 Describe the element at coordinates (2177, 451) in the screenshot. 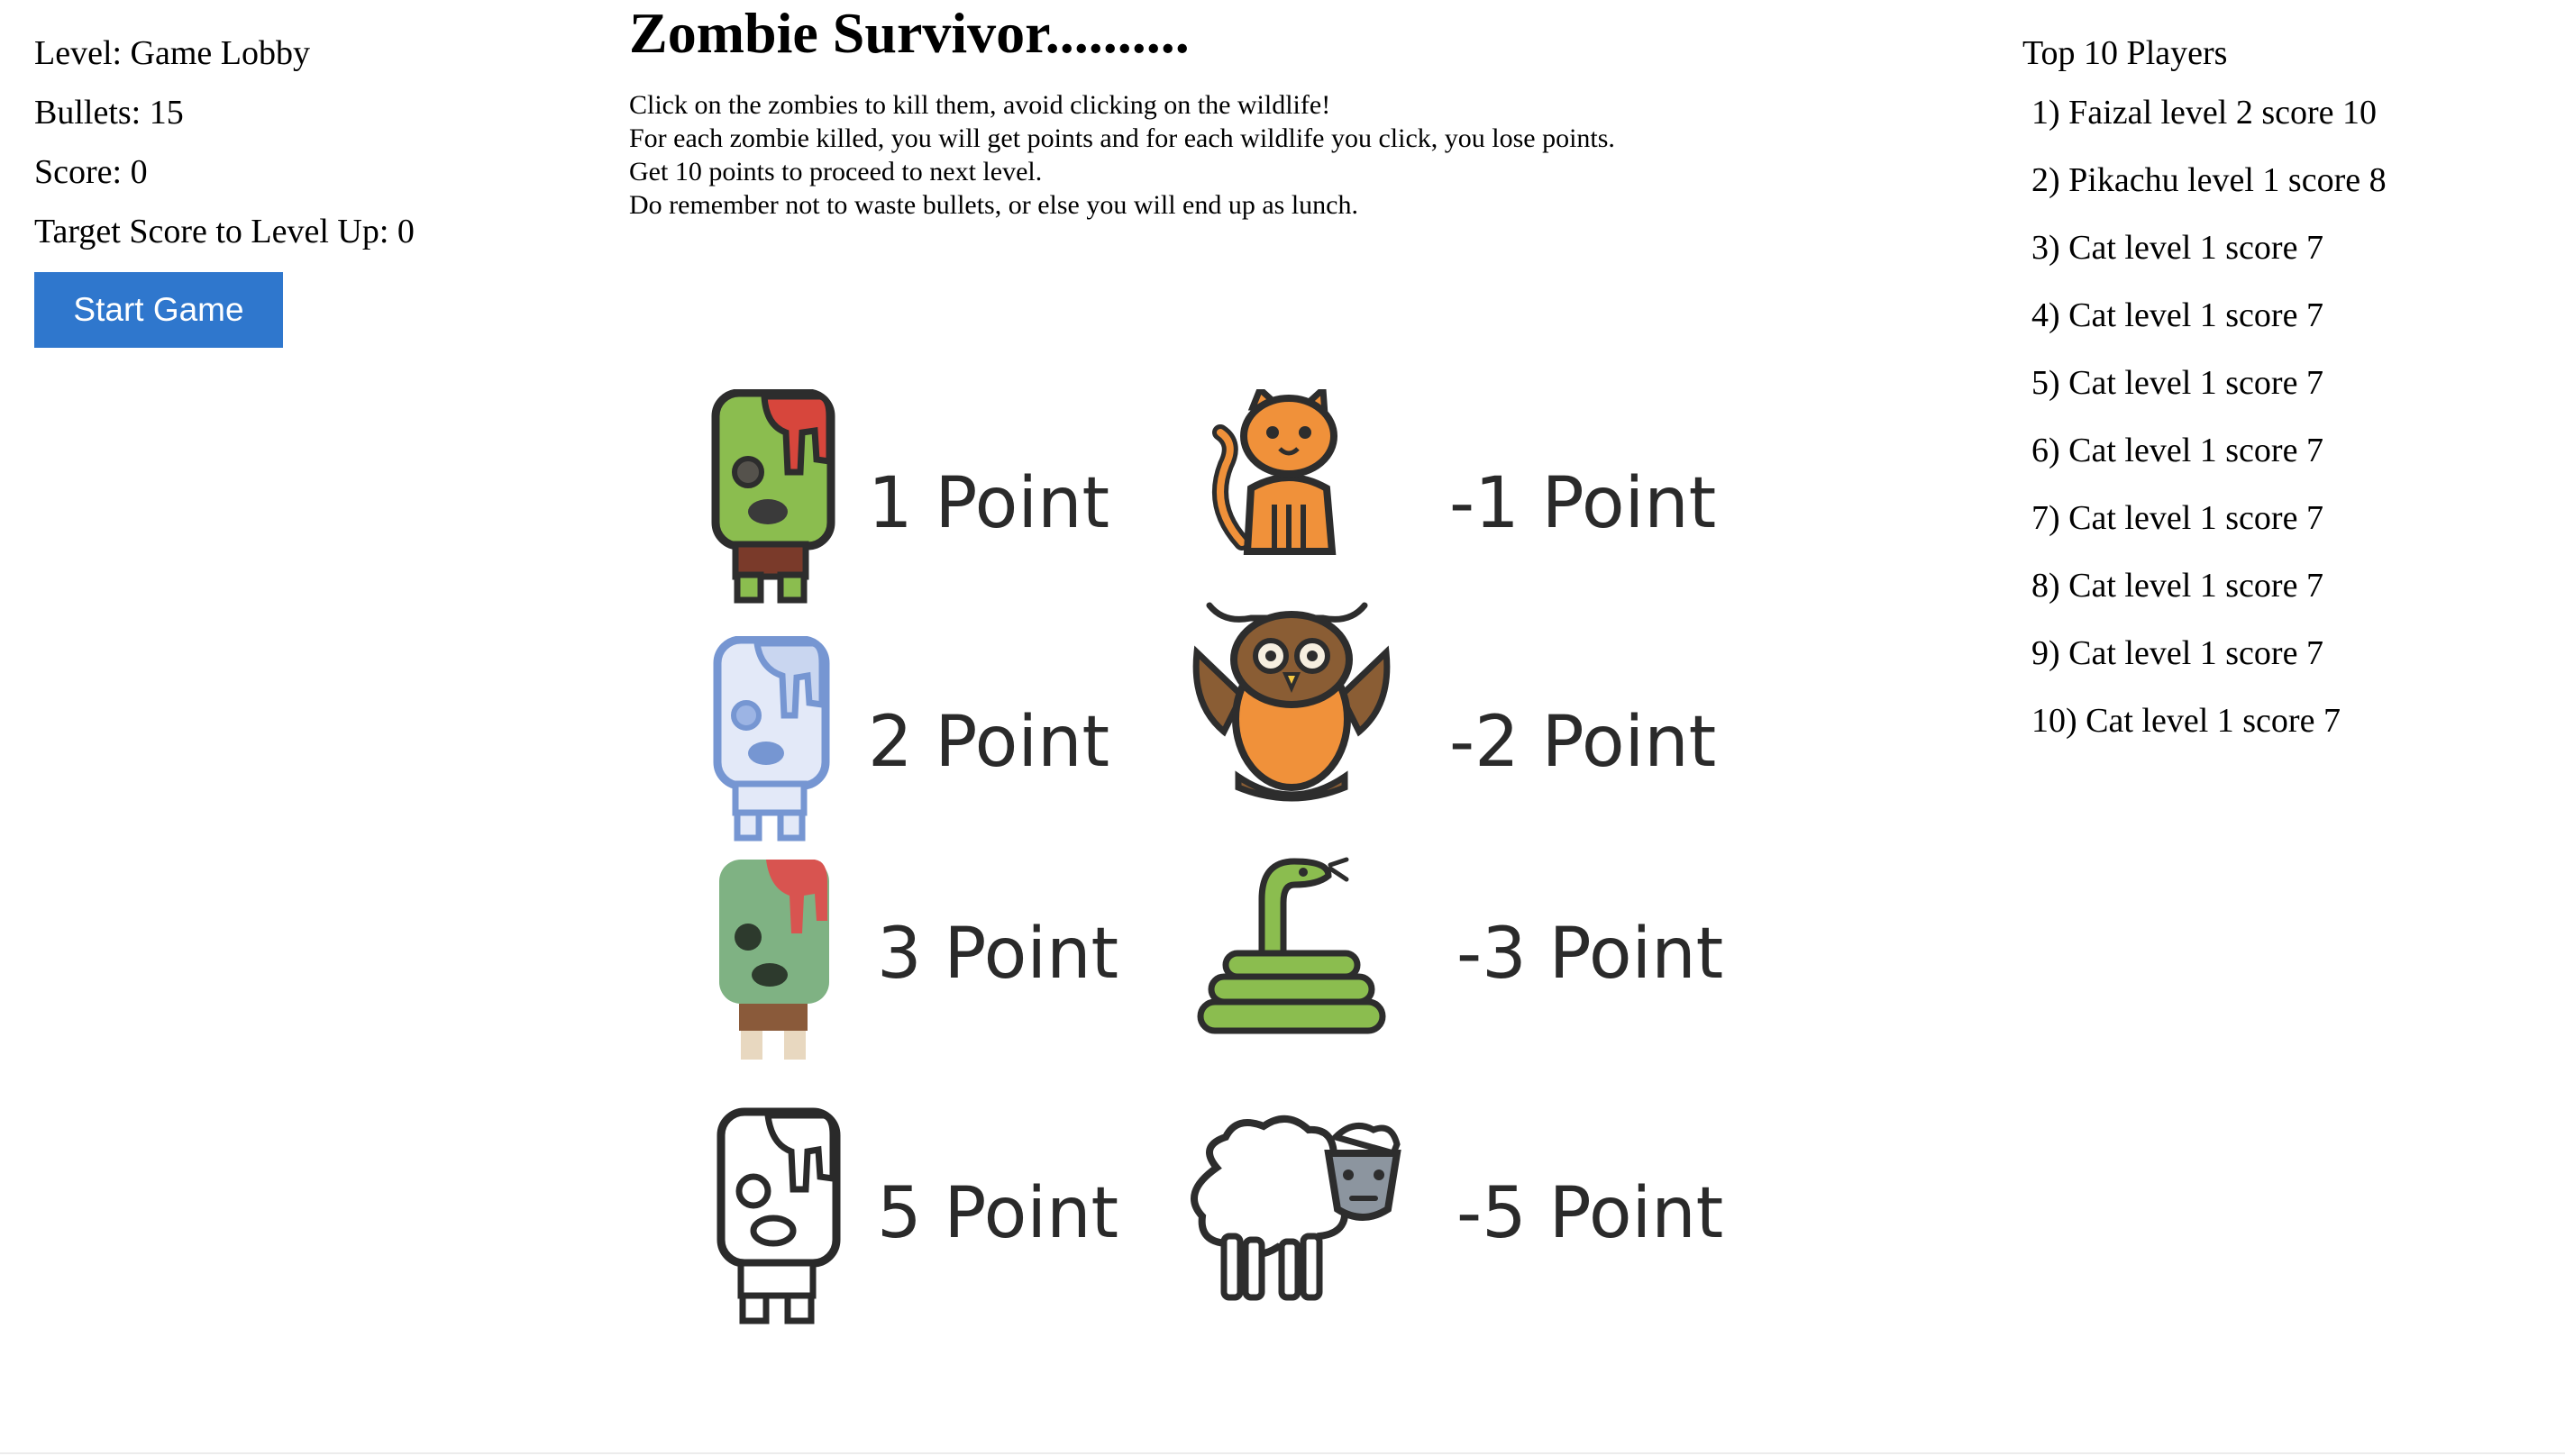

I see `leaderboard-entry: 6) Cat level 1 score 7` at that location.